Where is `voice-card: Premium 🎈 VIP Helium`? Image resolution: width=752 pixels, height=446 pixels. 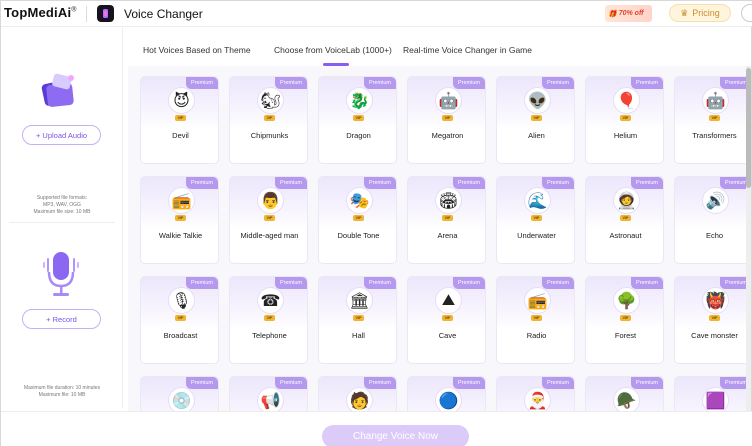 voice-card: Premium 🎈 VIP Helium is located at coordinates (624, 120).